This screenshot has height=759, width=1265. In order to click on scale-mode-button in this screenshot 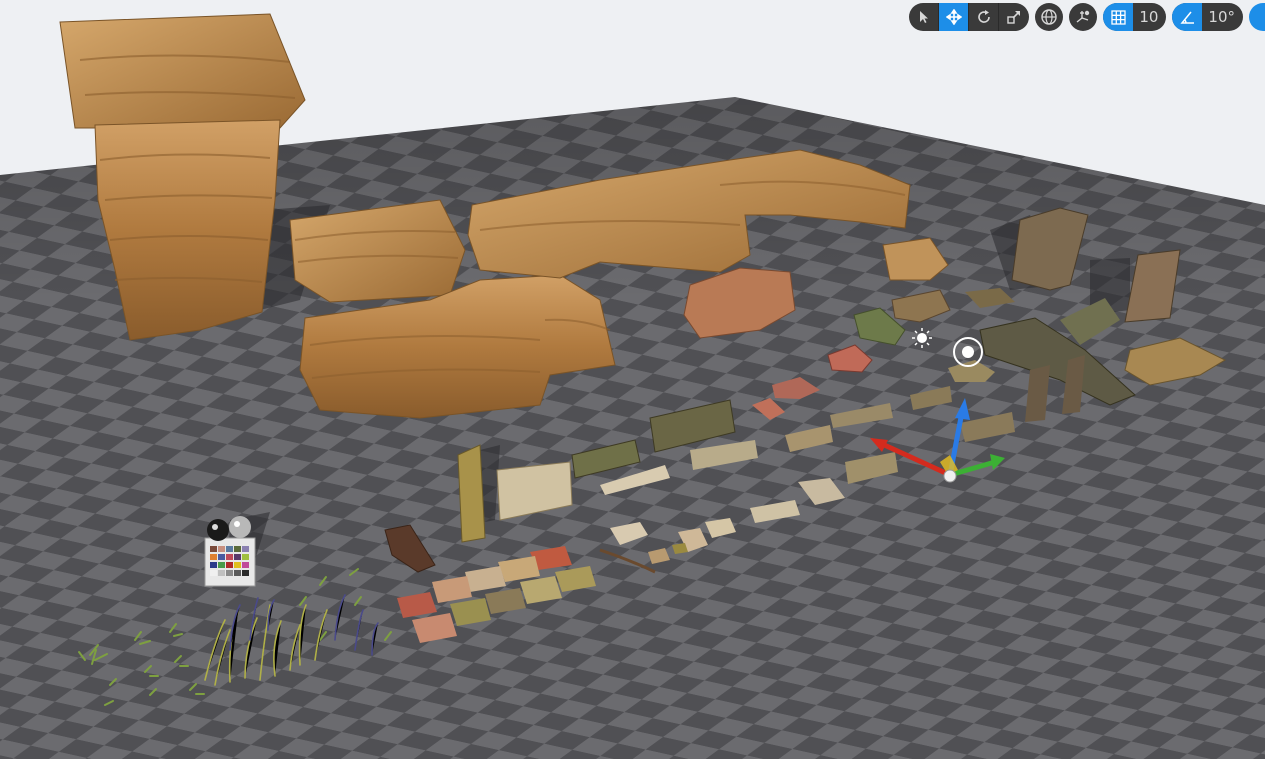, I will do `click(1014, 17)`.